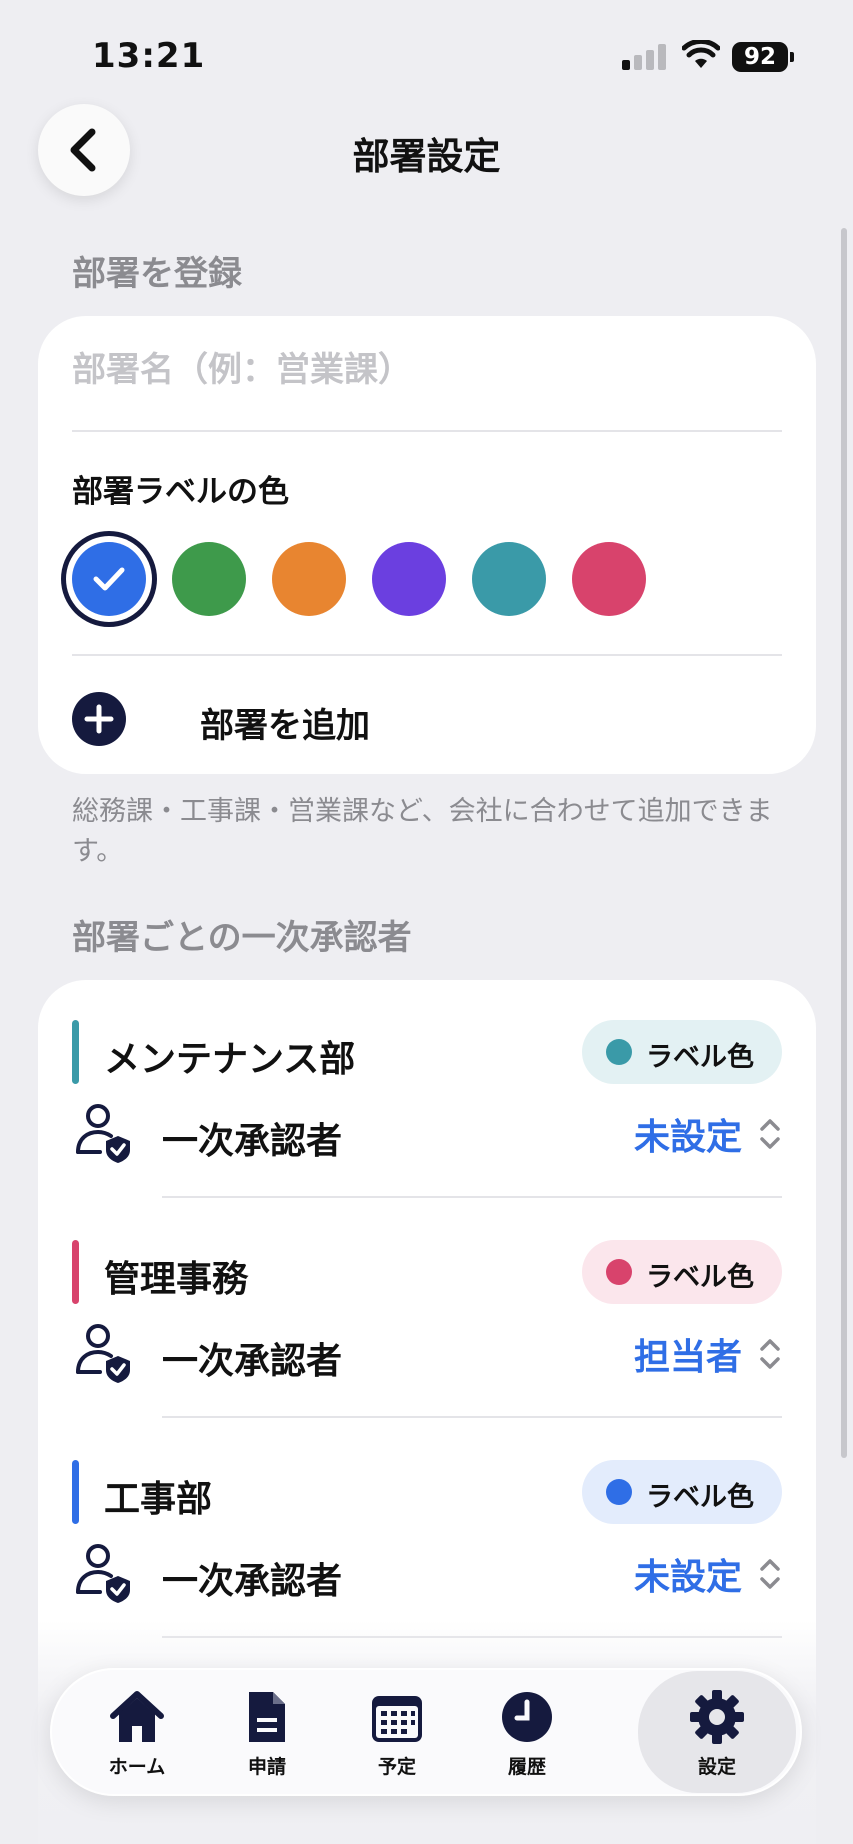  I want to click on battery-tip, so click(792, 57).